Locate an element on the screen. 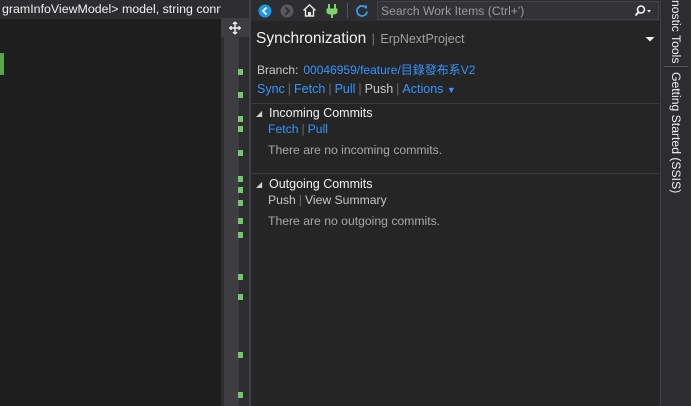  method-signature-text: gramInfoViewModel> model, string connec is located at coordinates (111, 9).